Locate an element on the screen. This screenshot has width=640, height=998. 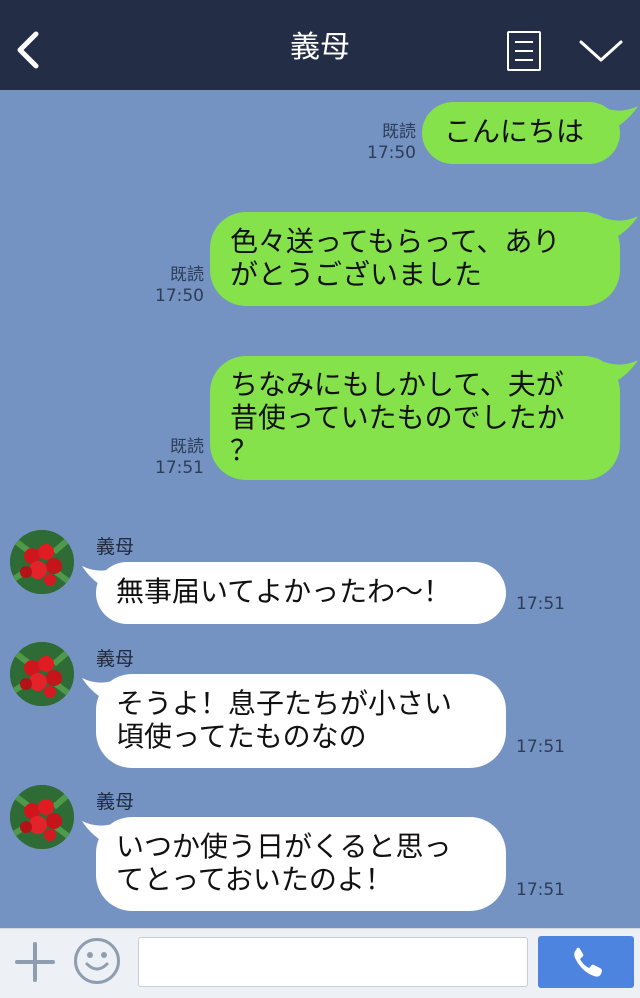
chat-header: 義母 is located at coordinates (320, 45).